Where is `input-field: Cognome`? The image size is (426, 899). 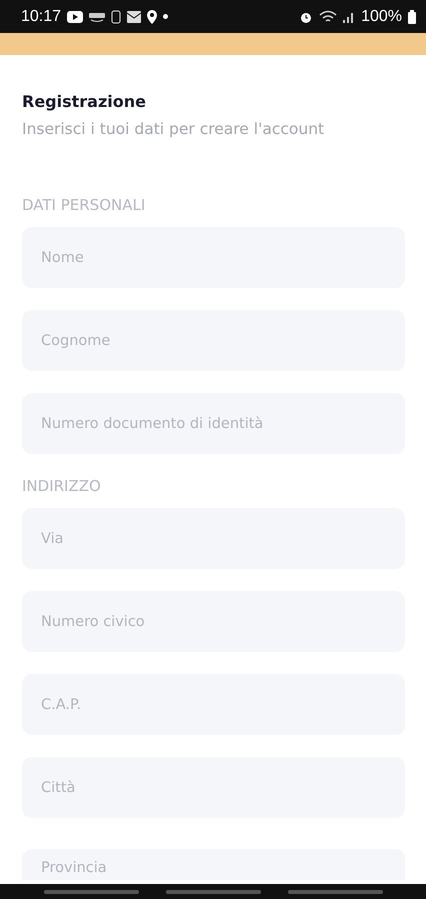 input-field: Cognome is located at coordinates (213, 340).